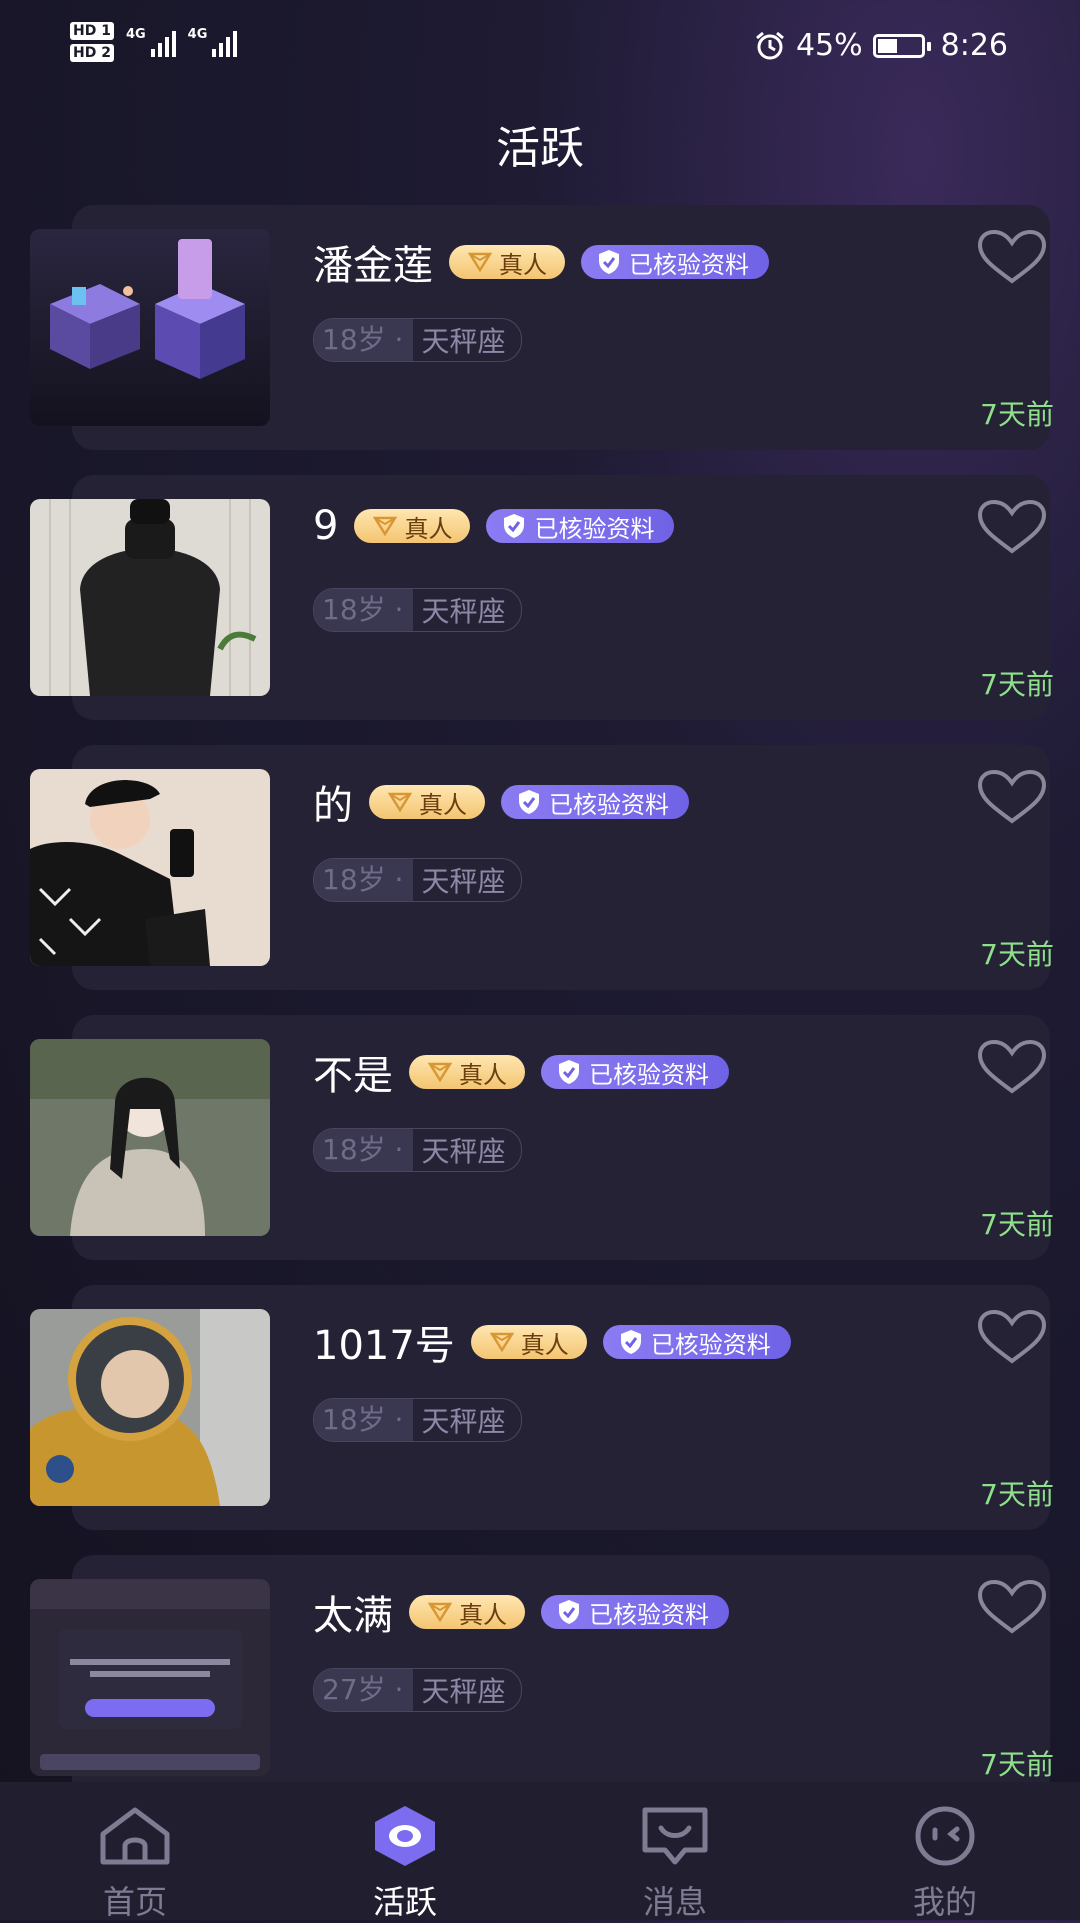  I want to click on tab-label: 消息, so click(674, 1902).